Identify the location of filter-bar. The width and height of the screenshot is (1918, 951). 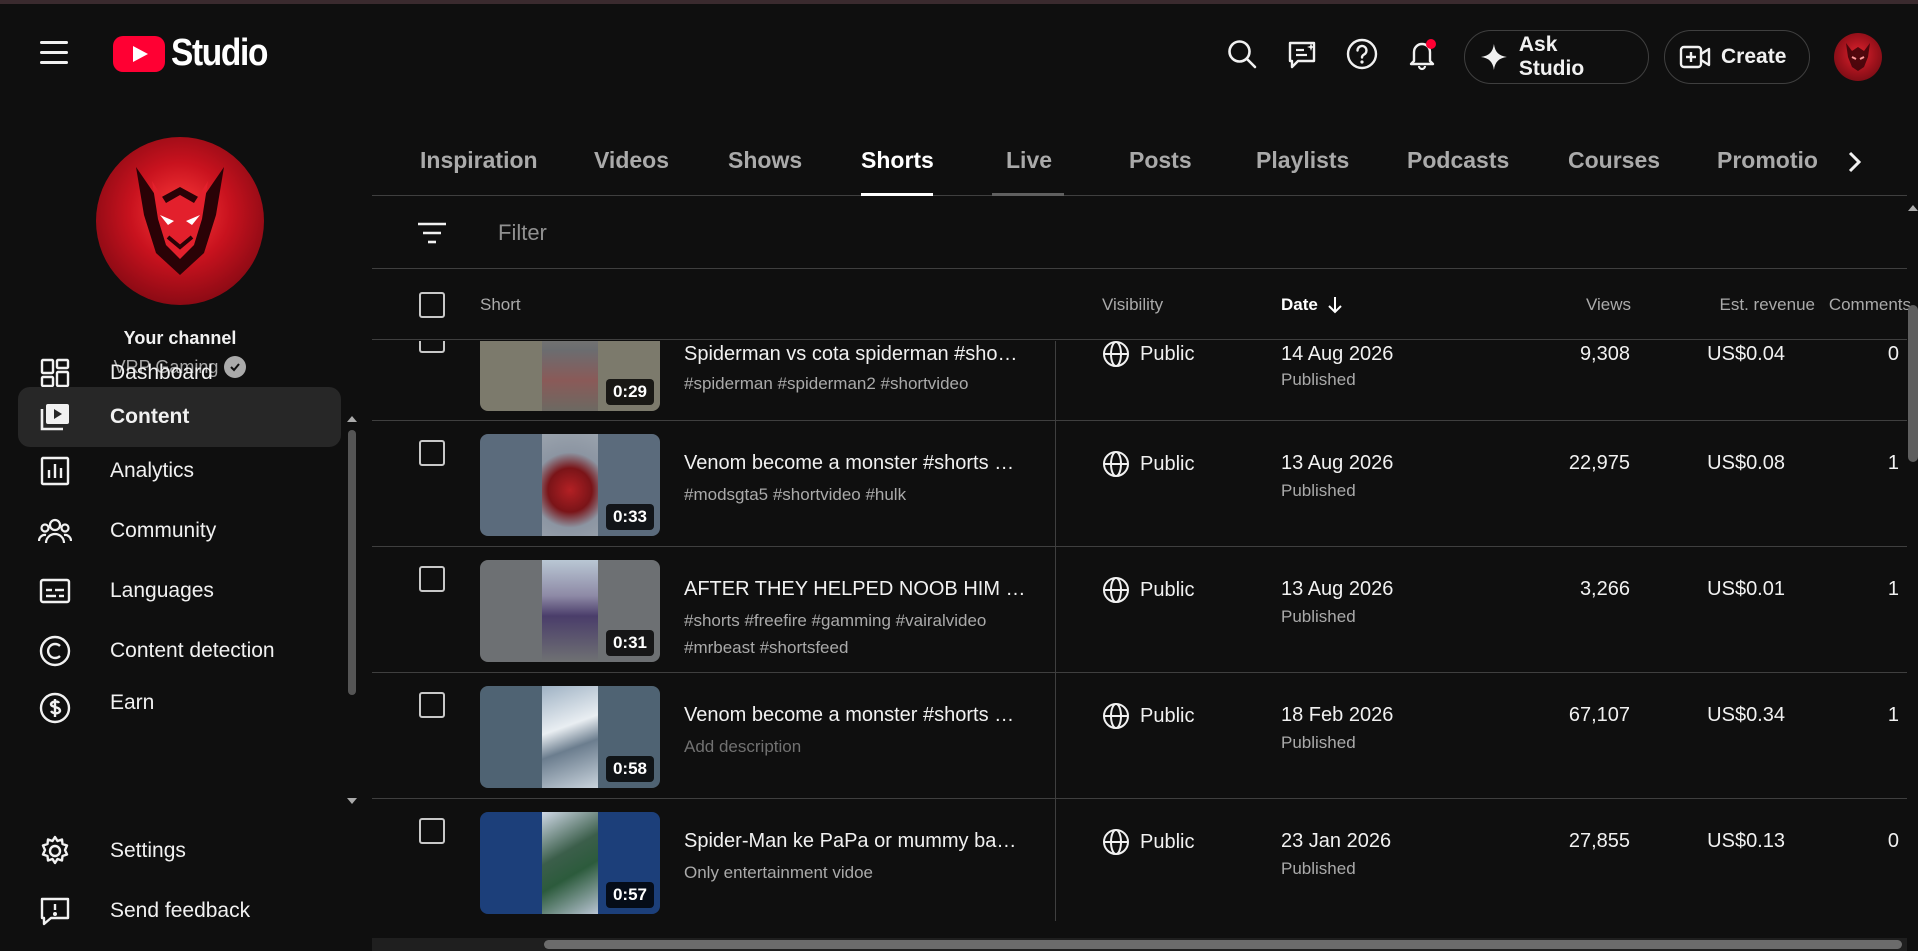
(1139, 233).